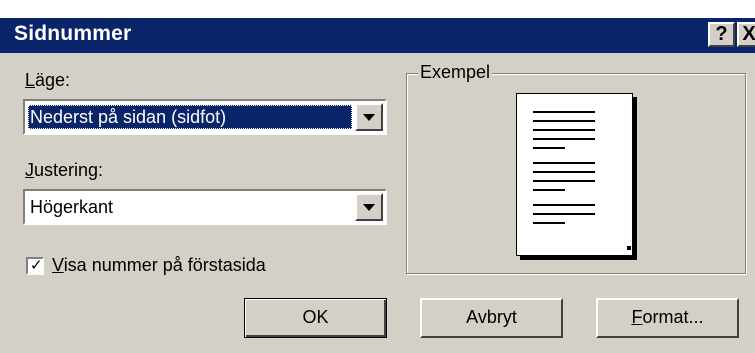 This screenshot has height=353, width=755. I want to click on page-number-marker, so click(629, 248).